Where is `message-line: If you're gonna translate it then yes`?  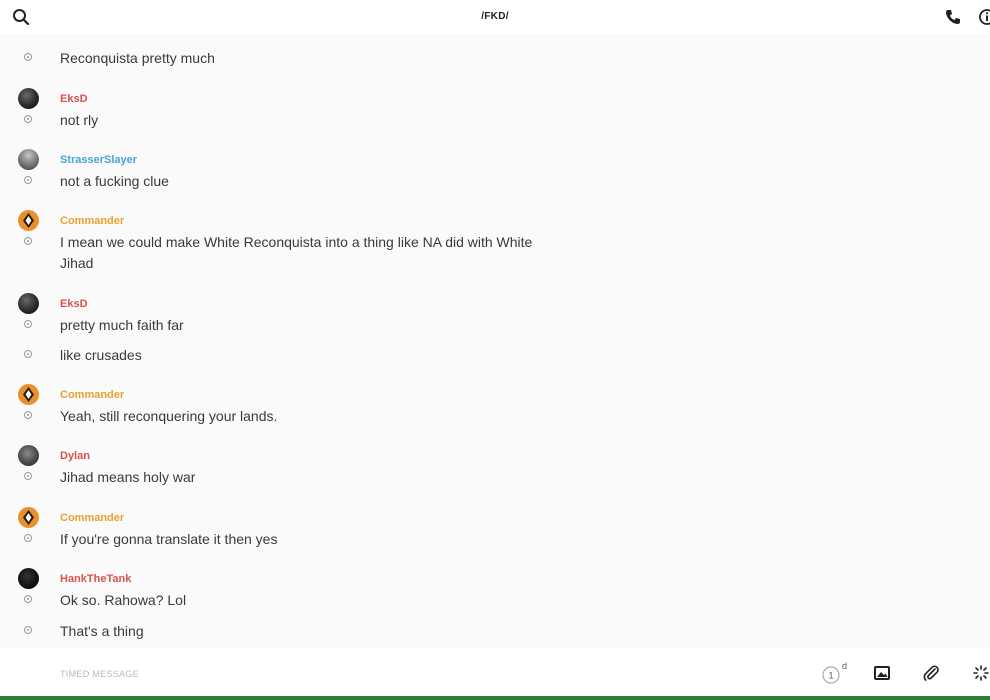 message-line: If you're gonna translate it then yes is located at coordinates (495, 538).